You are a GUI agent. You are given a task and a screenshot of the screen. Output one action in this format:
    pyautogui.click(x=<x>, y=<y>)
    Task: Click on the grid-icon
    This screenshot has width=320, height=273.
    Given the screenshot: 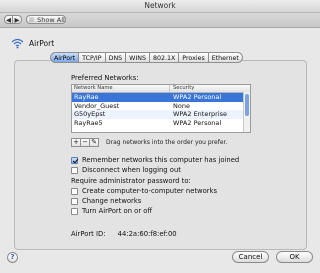 What is the action you would take?
    pyautogui.click(x=32, y=19)
    